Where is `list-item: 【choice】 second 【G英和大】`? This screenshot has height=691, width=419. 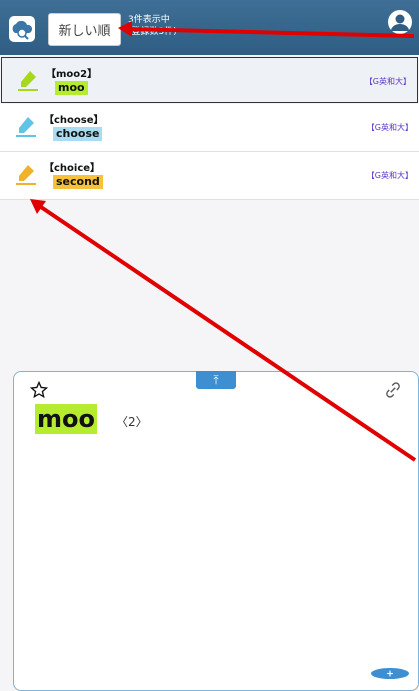
list-item: 【choice】 second 【G英和大】 is located at coordinates (209, 176).